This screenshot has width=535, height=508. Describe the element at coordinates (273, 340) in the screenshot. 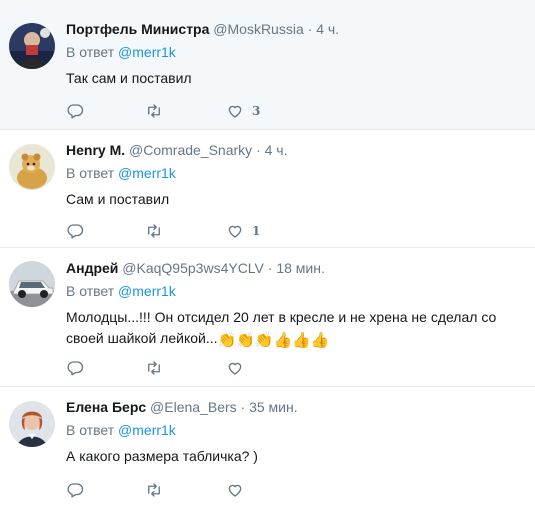

I see `emoji-reactions: 👏👏👏👍👍👍` at that location.